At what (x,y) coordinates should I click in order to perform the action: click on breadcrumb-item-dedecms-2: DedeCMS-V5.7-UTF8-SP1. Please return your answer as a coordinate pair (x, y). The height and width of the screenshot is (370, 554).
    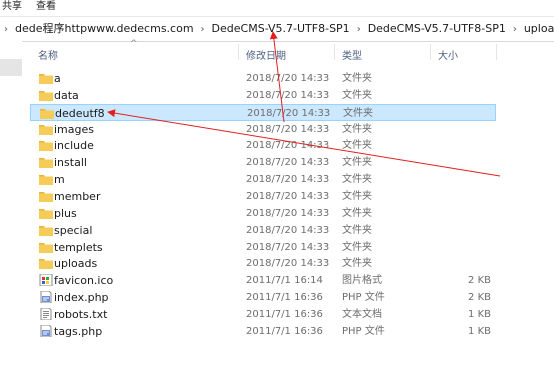
    Looking at the image, I should click on (437, 28).